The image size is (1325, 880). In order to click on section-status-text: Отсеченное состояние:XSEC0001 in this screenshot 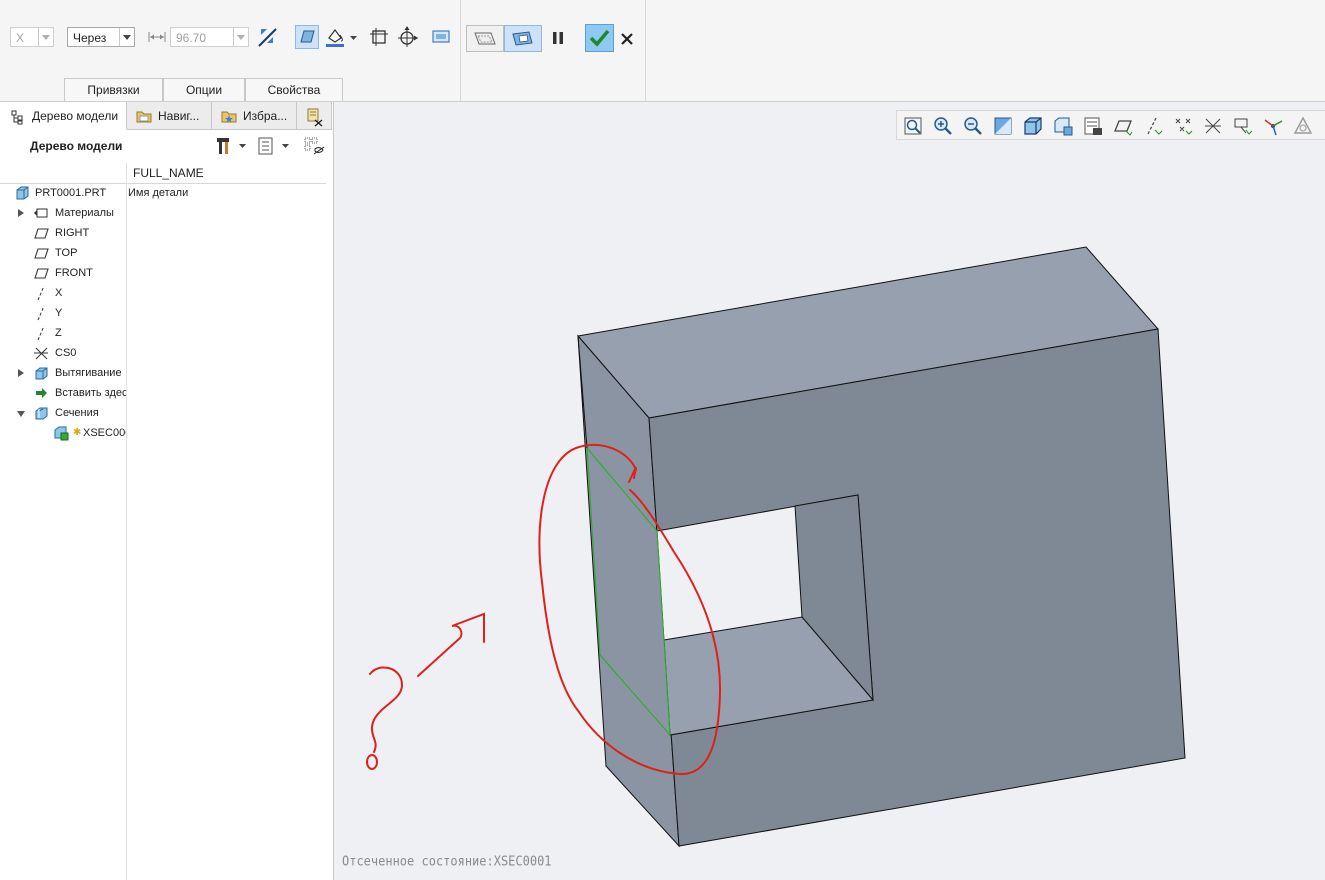, I will do `click(447, 861)`.